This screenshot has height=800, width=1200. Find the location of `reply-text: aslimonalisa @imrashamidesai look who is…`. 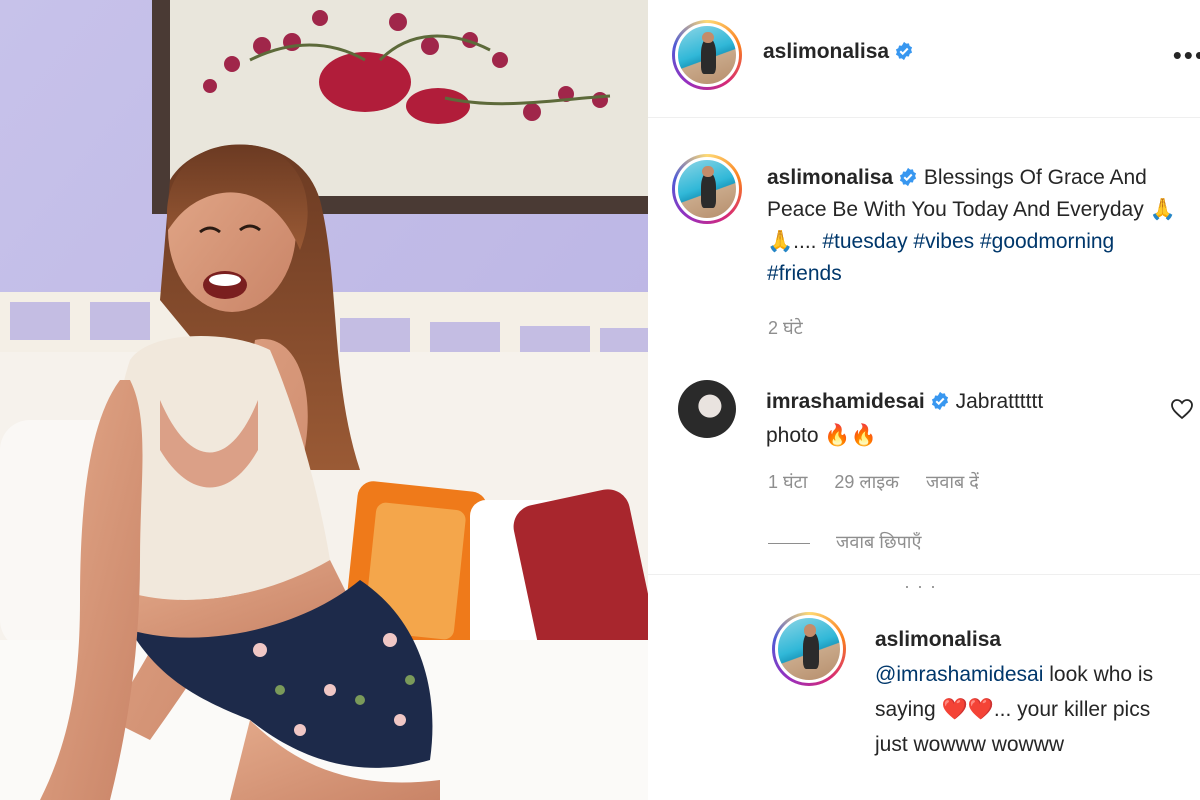

reply-text: aslimonalisa @imrashamidesai look who is… is located at coordinates (1030, 692).